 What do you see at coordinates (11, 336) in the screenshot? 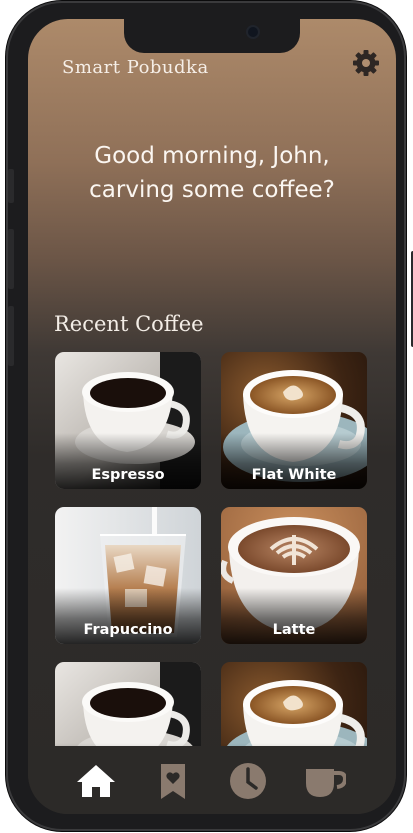
I see `volume-down-button` at bounding box center [11, 336].